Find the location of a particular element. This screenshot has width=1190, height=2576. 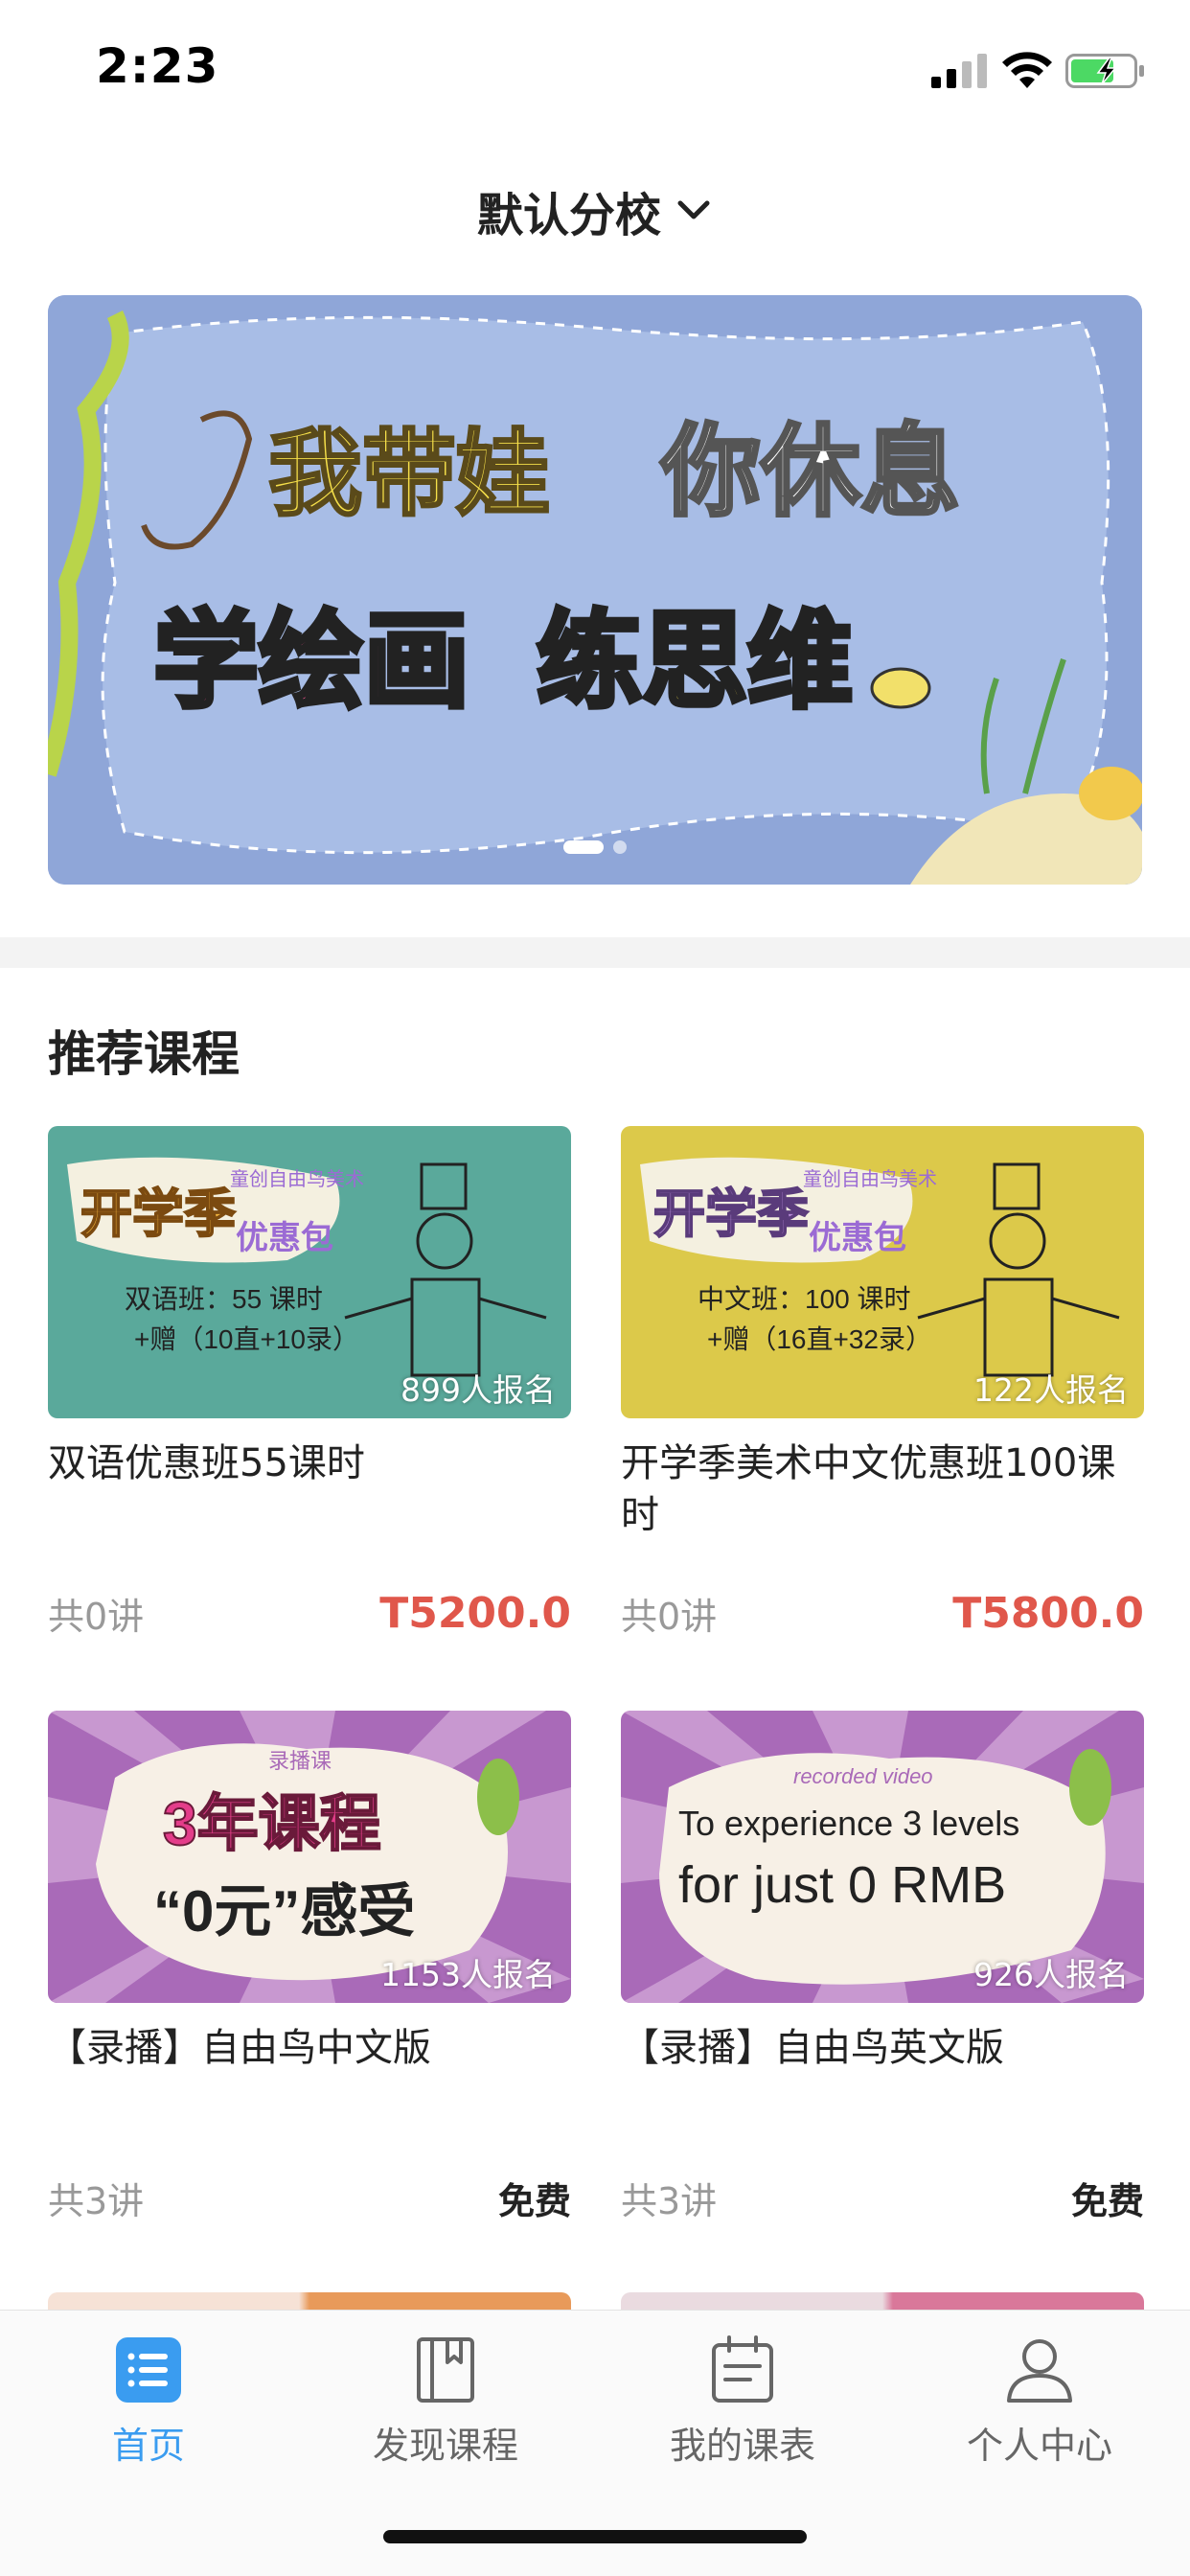

svg-text: 录播课 is located at coordinates (300, 1761).